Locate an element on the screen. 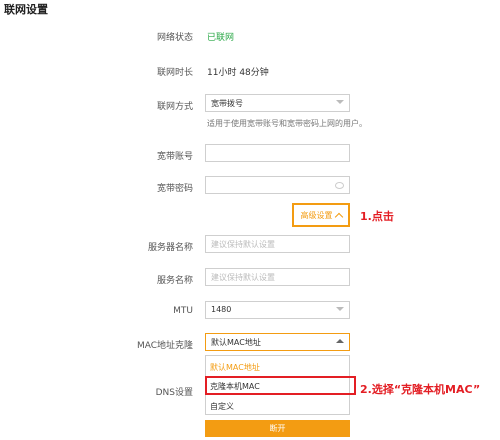 The height and width of the screenshot is (440, 500). server-name-label: 服务器名称 is located at coordinates (170, 248).